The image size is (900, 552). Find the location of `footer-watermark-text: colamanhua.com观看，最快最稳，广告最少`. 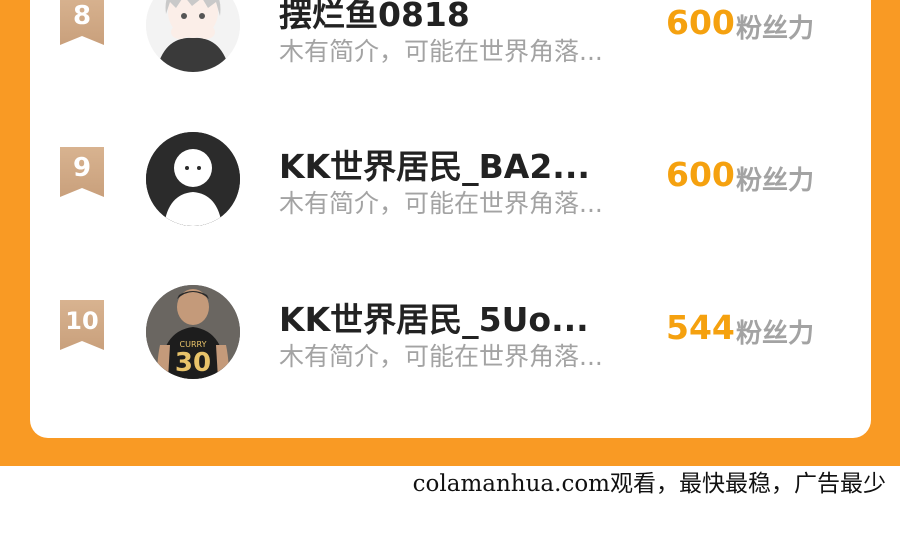

footer-watermark-text: colamanhua.com观看，最快最稳，广告最少 is located at coordinates (649, 484).